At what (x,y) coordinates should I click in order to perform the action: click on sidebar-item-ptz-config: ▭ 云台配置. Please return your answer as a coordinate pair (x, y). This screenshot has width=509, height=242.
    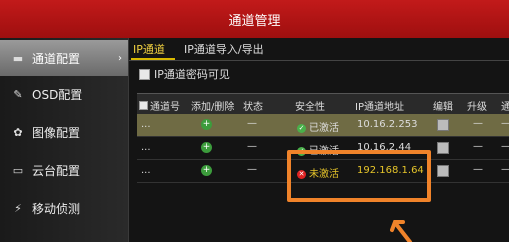
    Looking at the image, I should click on (64, 170).